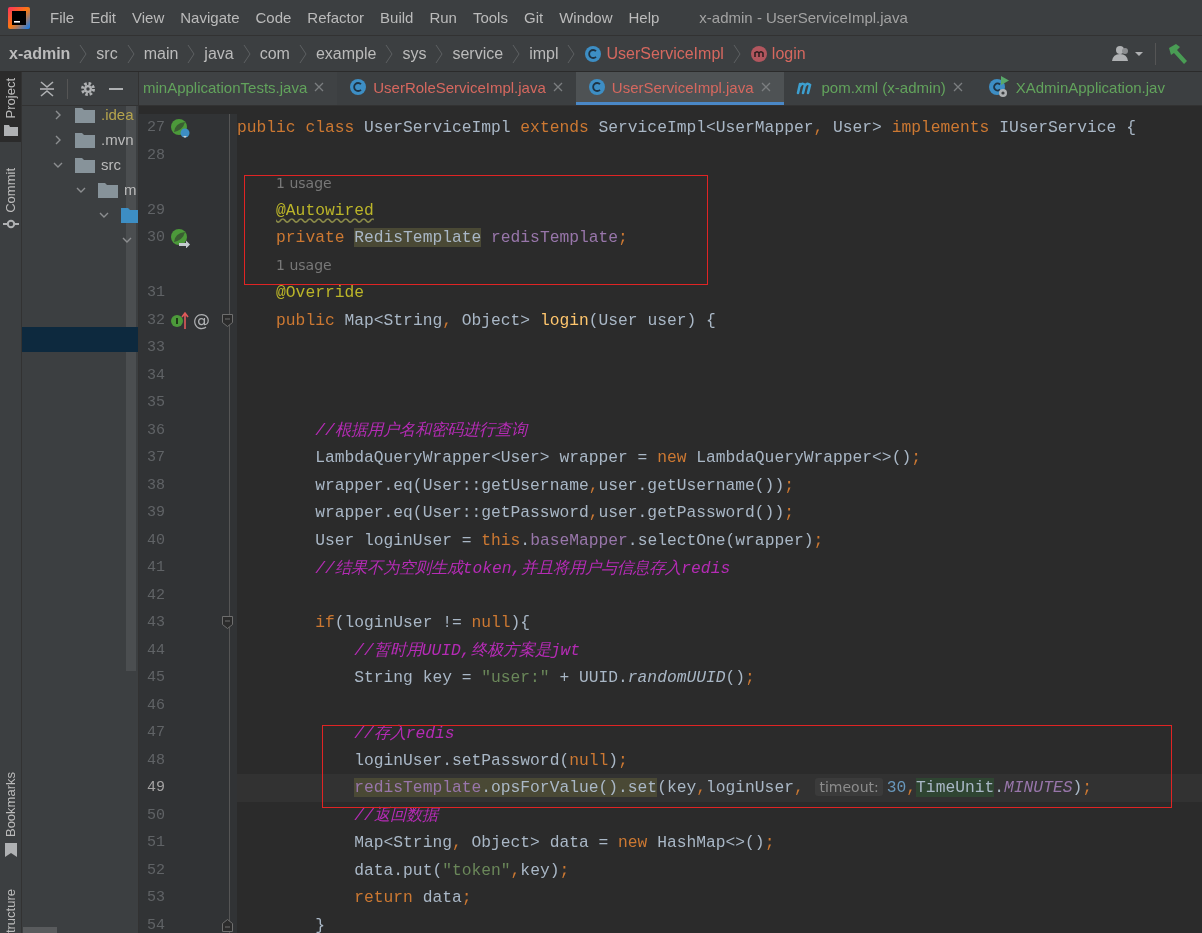 The image size is (1202, 933). What do you see at coordinates (62, 17) in the screenshot?
I see `menu-item: File` at bounding box center [62, 17].